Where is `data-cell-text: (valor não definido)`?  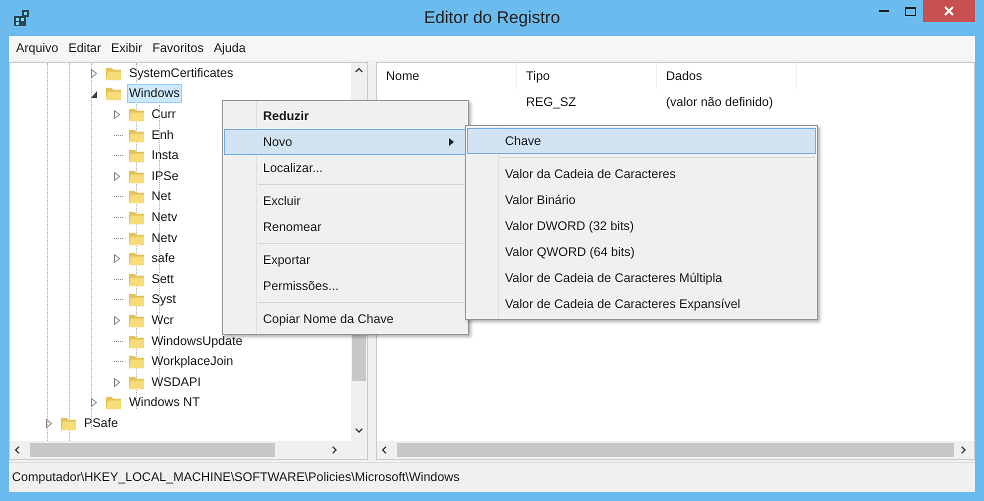
data-cell-text: (valor não definido) is located at coordinates (719, 102).